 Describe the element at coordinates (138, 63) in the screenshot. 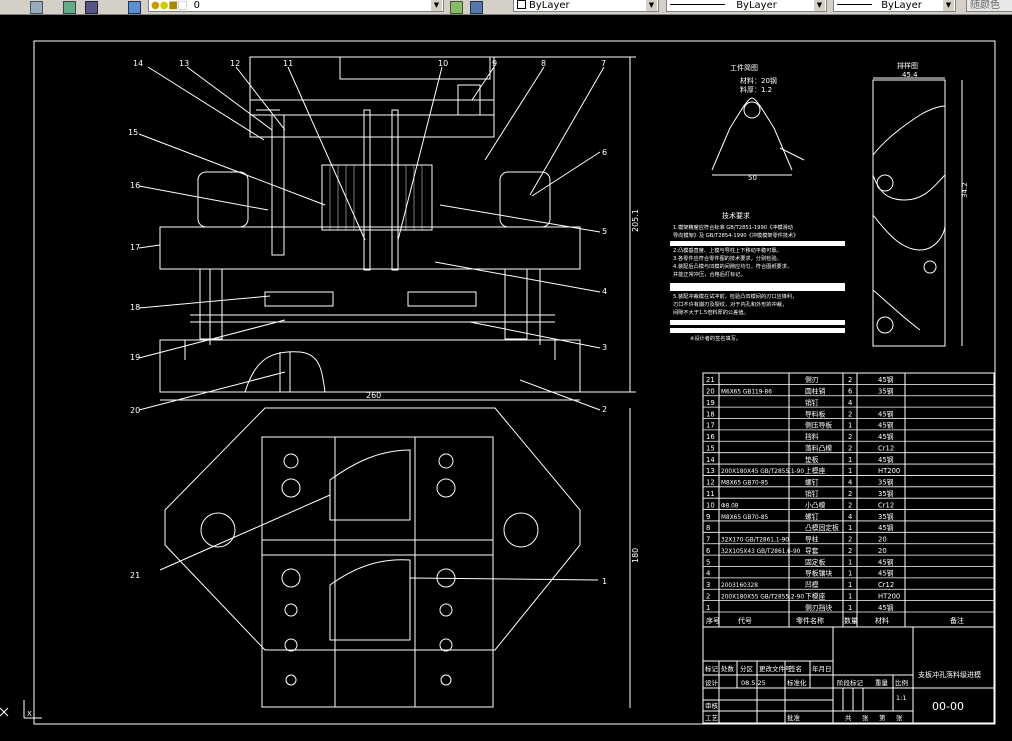

I see `balloon-14: 14` at that location.